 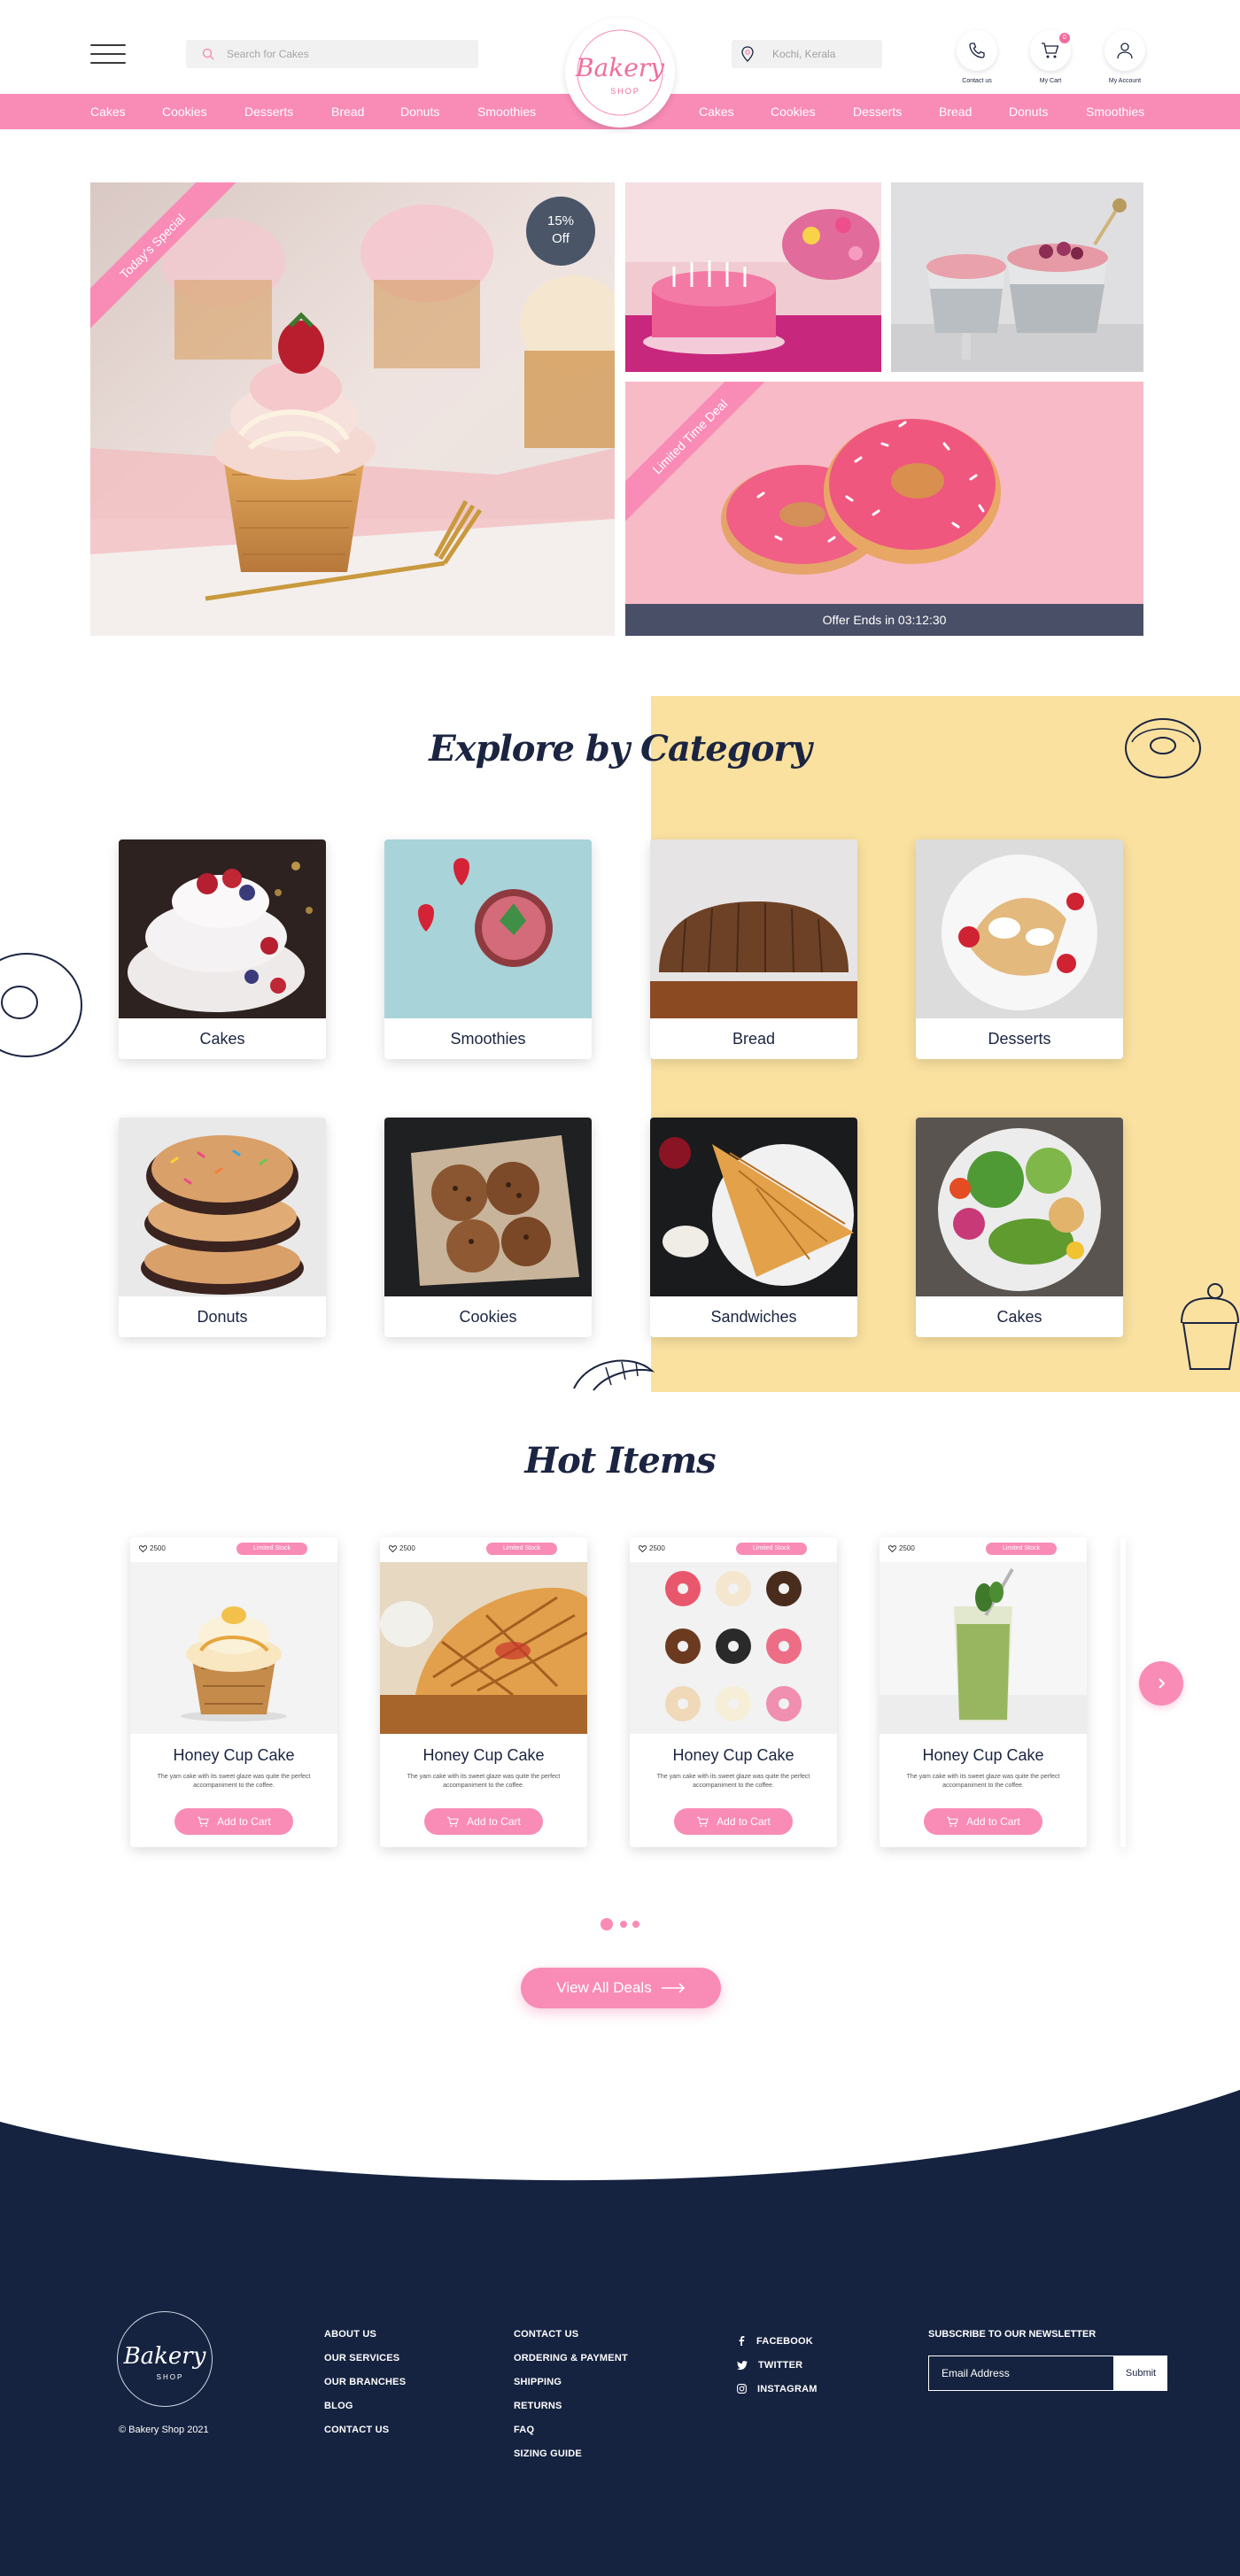 What do you see at coordinates (268, 111) in the screenshot?
I see `nav-desserts: Desserts` at bounding box center [268, 111].